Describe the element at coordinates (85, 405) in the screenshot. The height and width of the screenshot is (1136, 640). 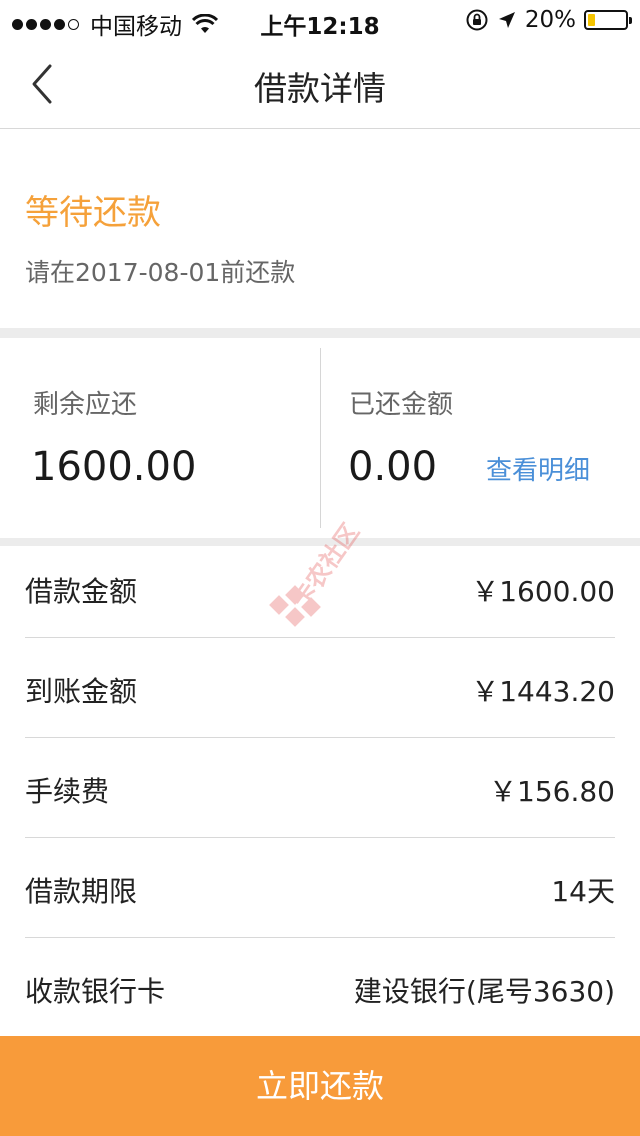
I see `remaining-amount-label: 剩余应还` at that location.